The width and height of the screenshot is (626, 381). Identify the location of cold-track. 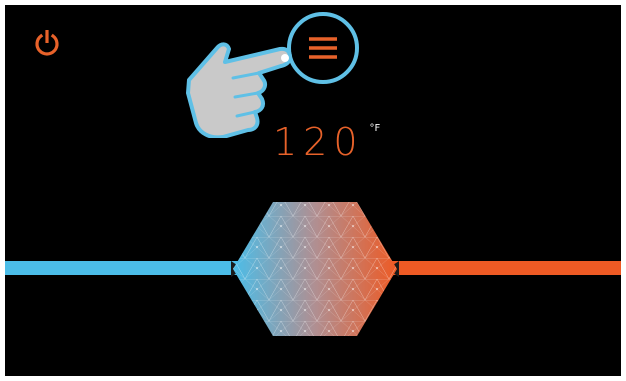
(124, 268).